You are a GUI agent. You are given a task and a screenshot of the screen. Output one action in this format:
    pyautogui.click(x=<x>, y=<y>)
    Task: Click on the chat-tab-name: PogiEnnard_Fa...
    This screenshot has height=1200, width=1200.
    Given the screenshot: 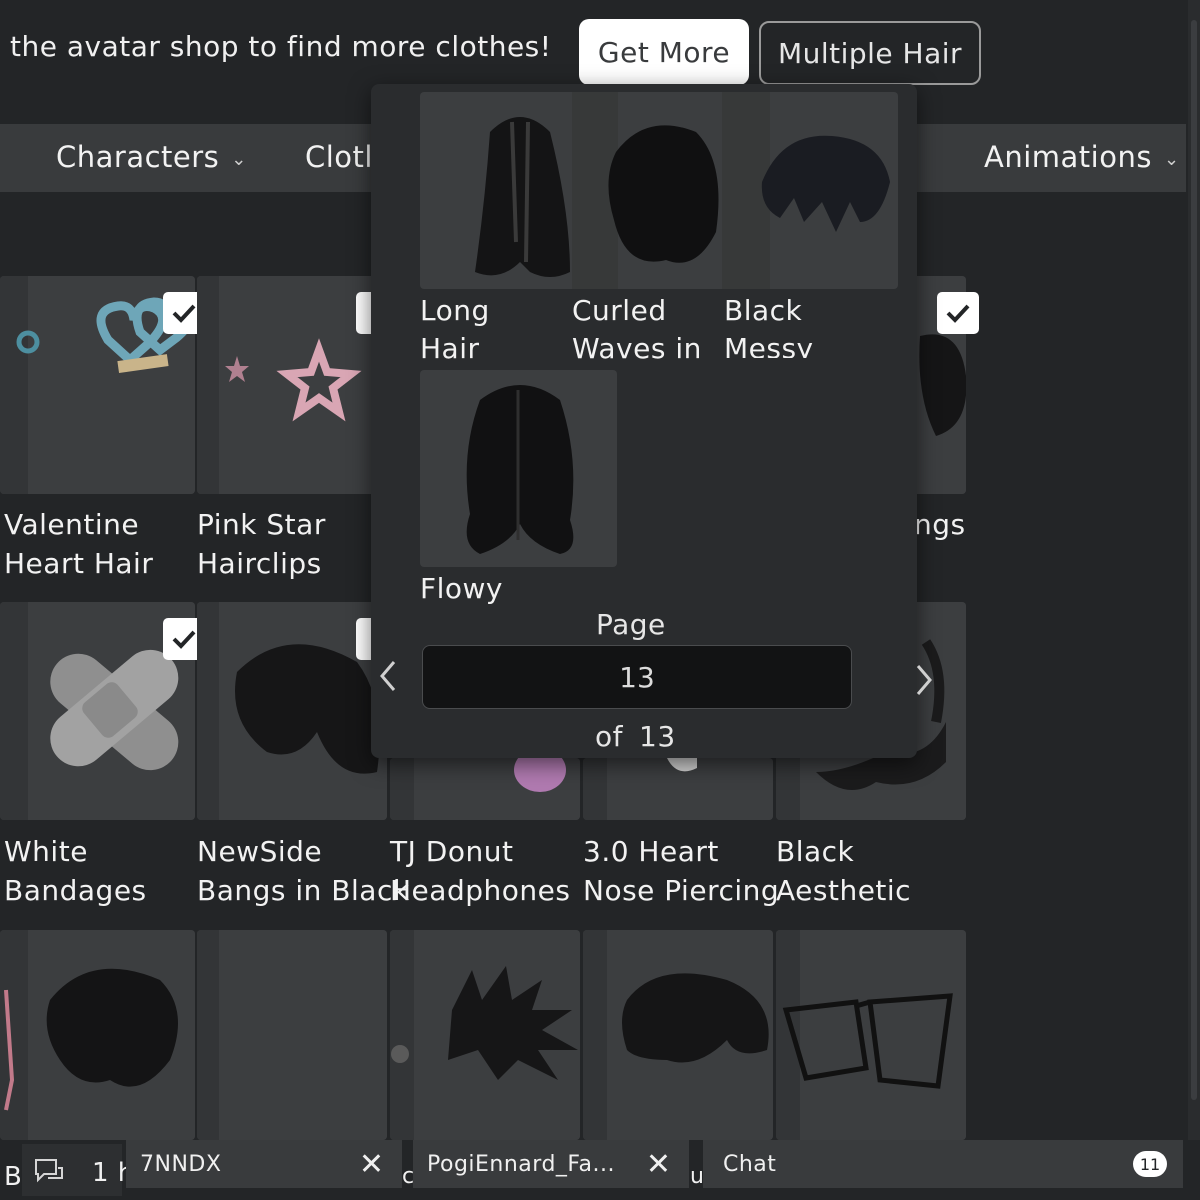 What is the action you would take?
    pyautogui.click(x=521, y=1164)
    